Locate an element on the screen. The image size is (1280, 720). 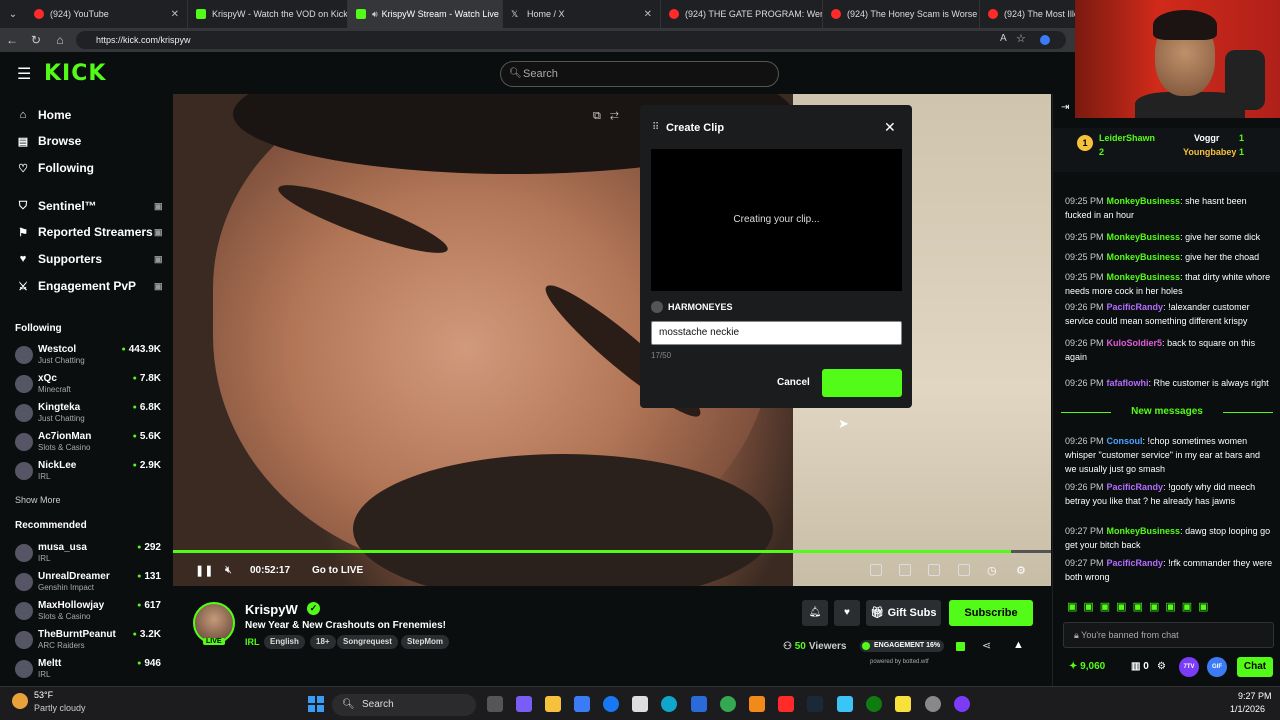
extension-icon is located at coordinates (1045, 40).